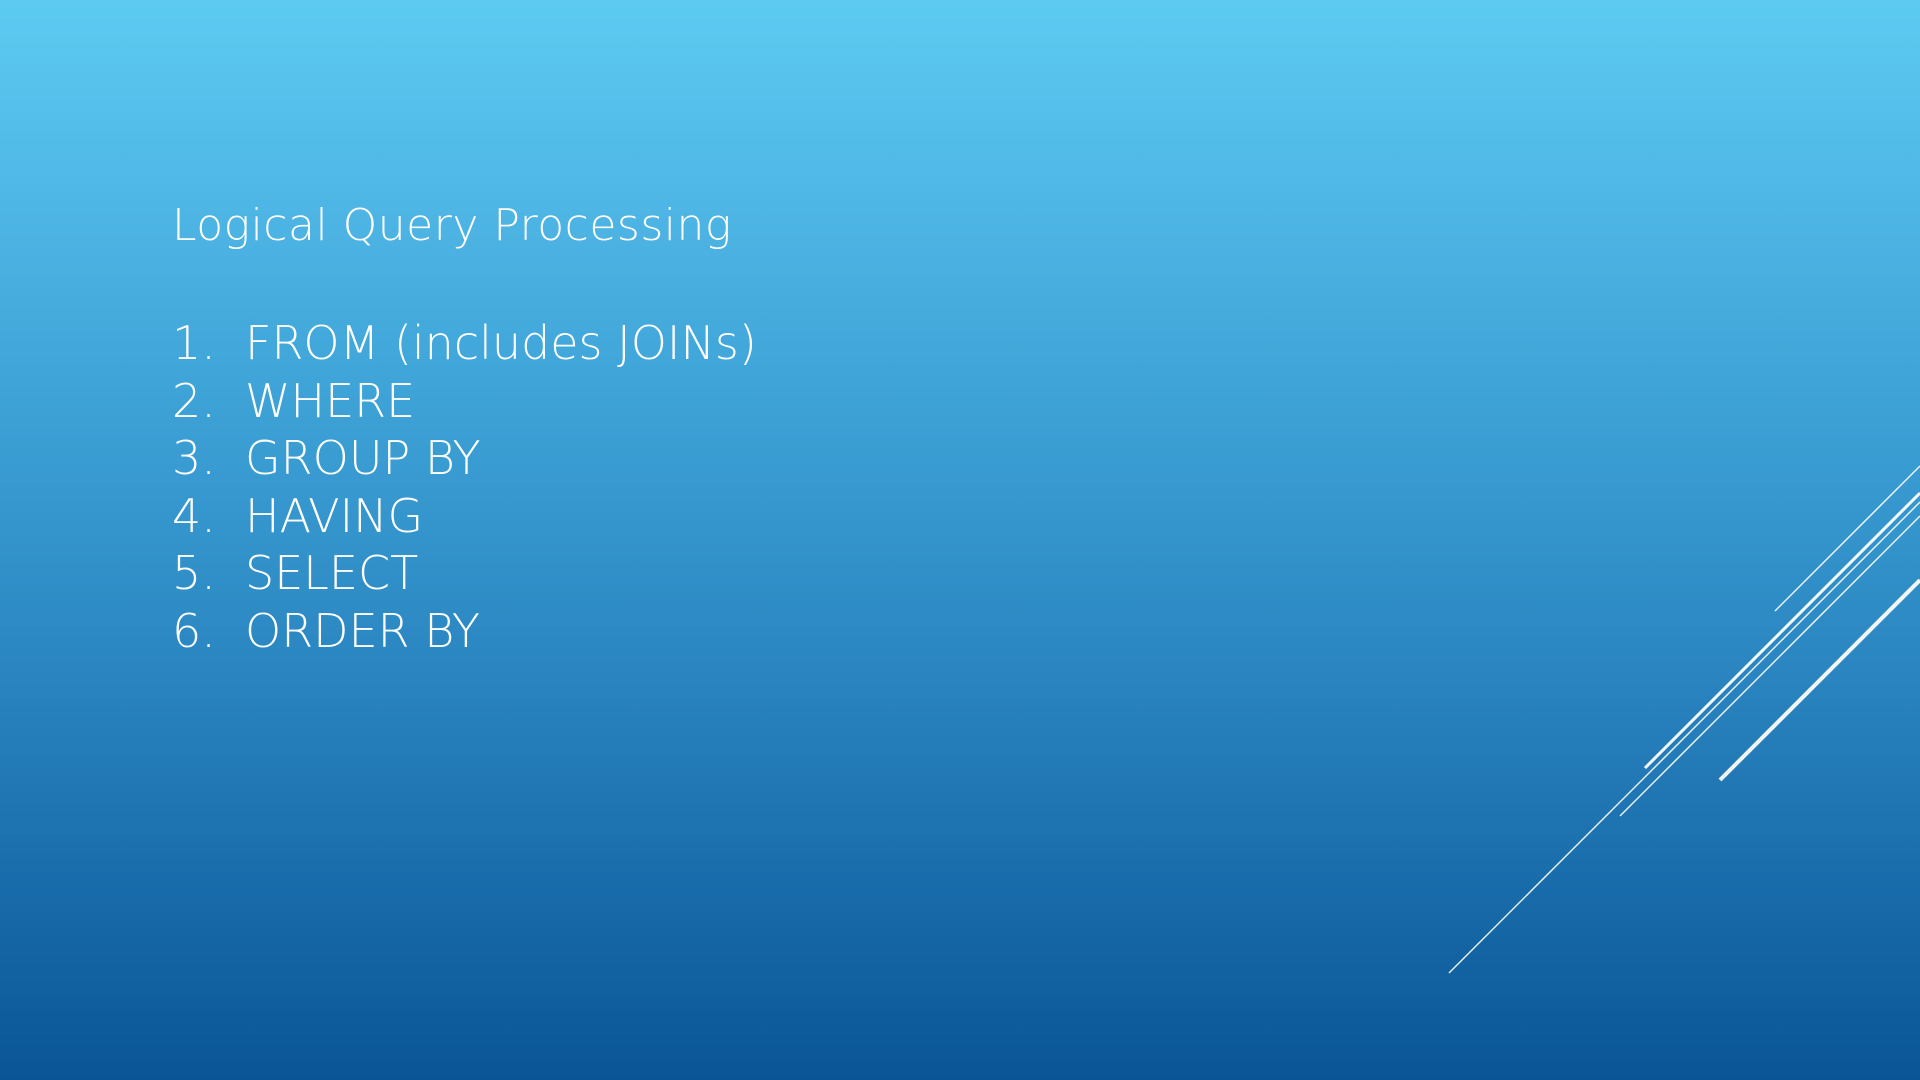 This screenshot has height=1080, width=1920. What do you see at coordinates (194, 400) in the screenshot?
I see `step-number: 2.` at bounding box center [194, 400].